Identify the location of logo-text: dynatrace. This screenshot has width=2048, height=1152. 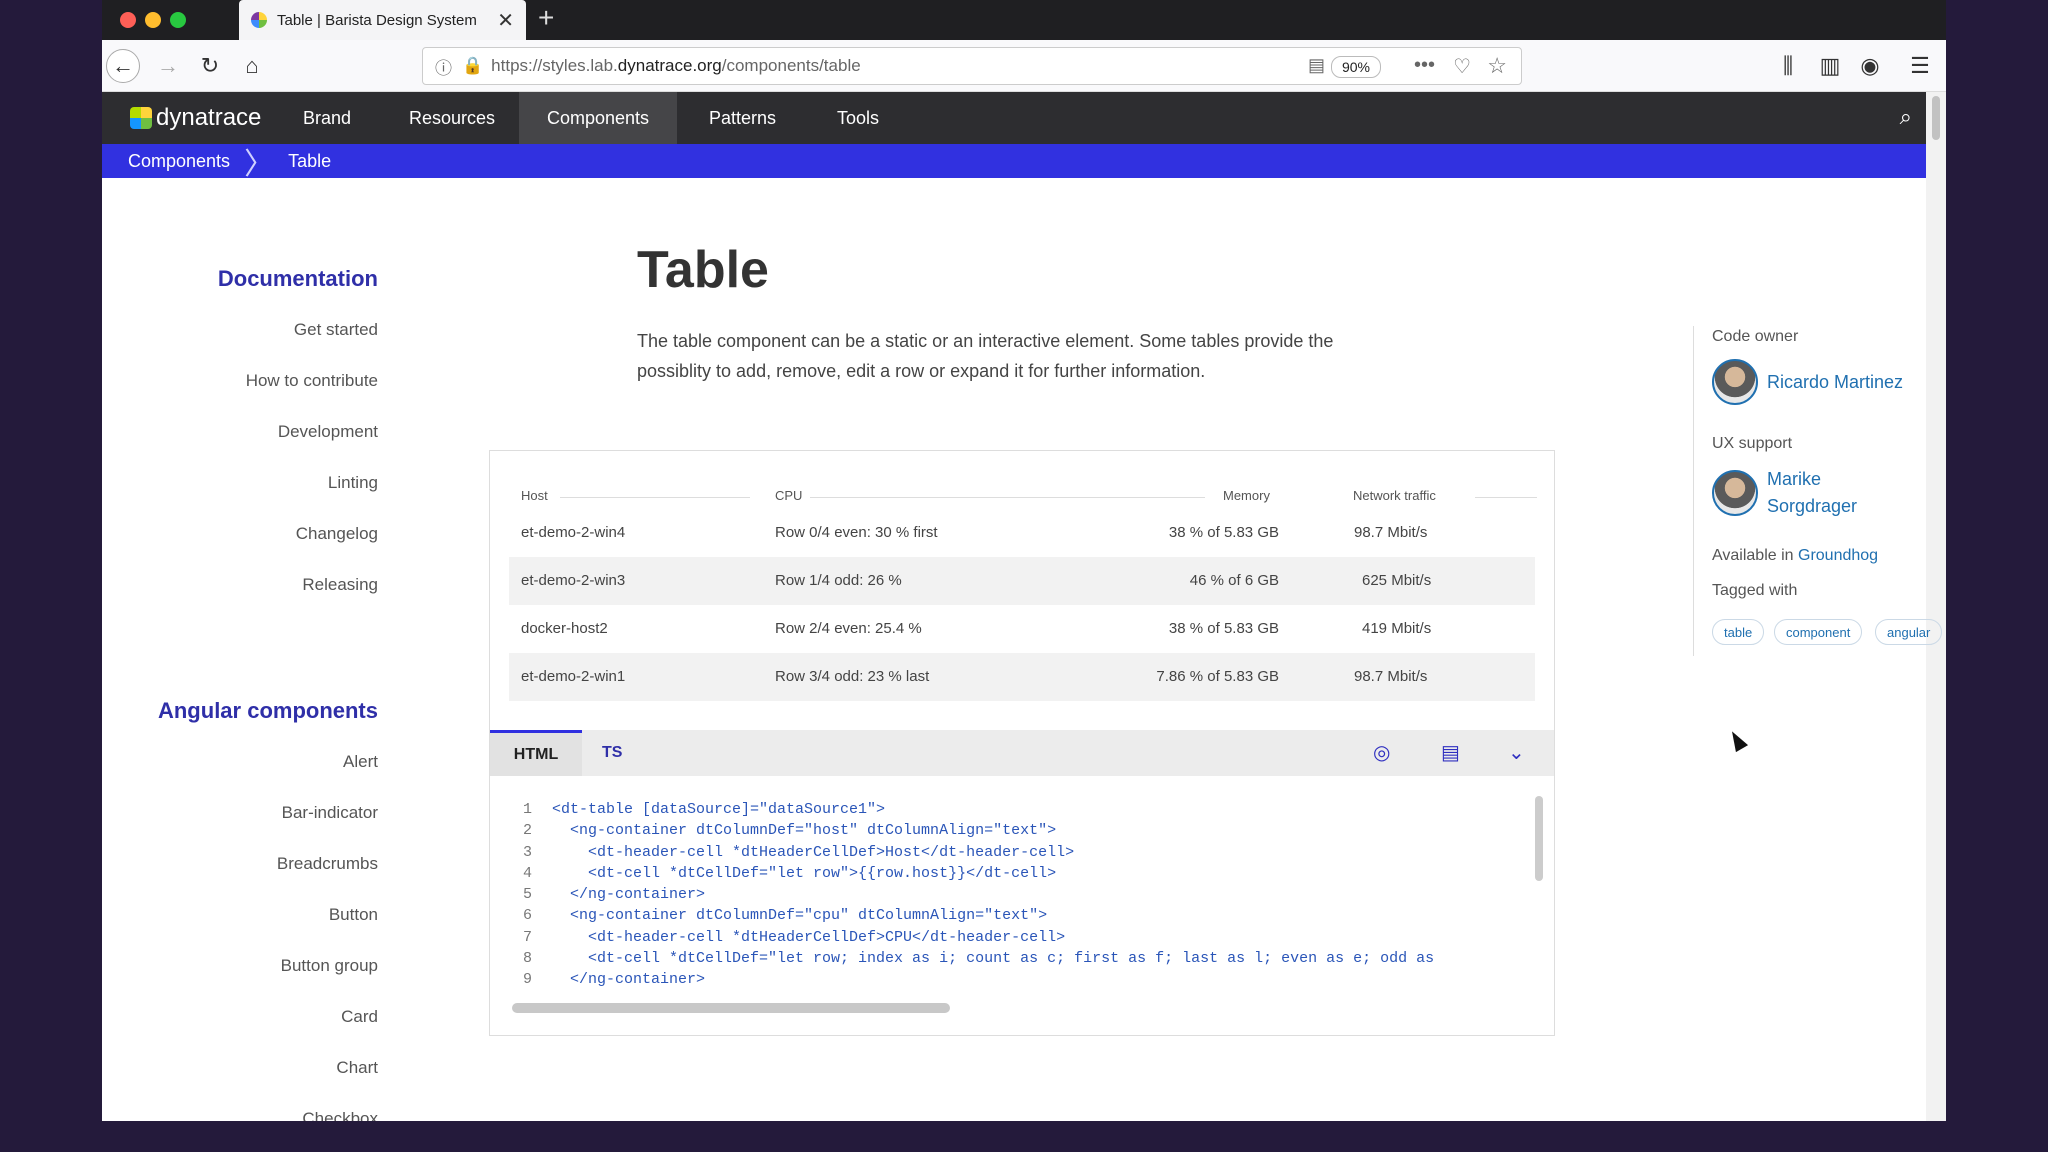
(209, 117).